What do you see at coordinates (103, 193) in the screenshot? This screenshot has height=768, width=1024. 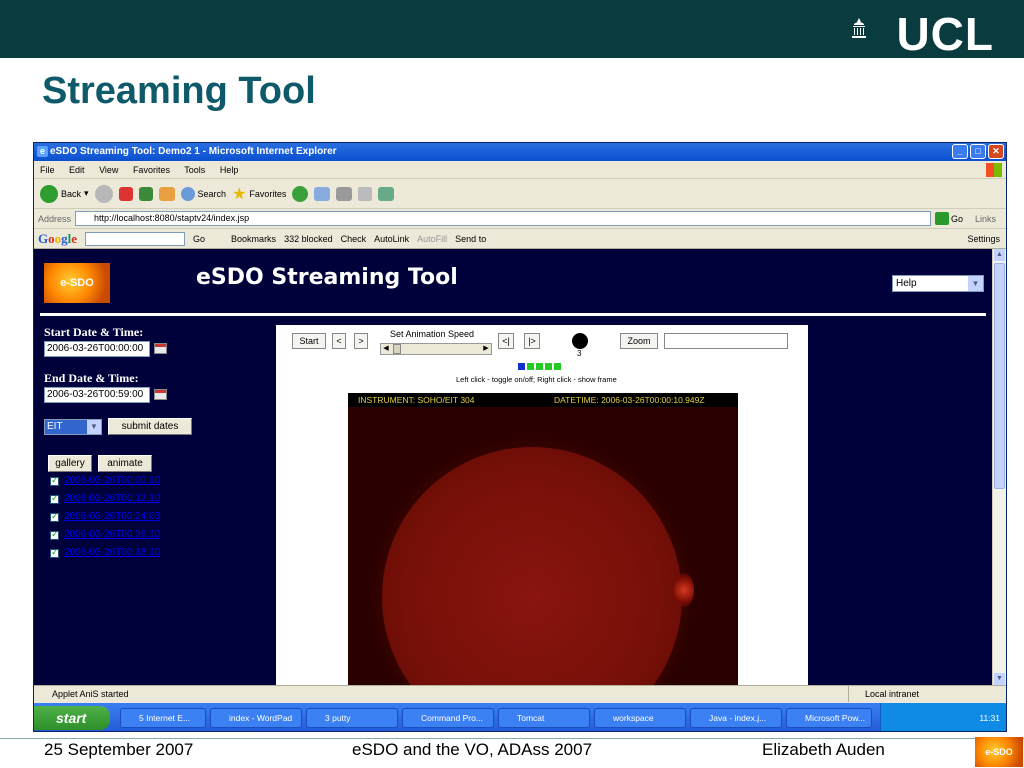 I see `forward-arrow-icon` at bounding box center [103, 193].